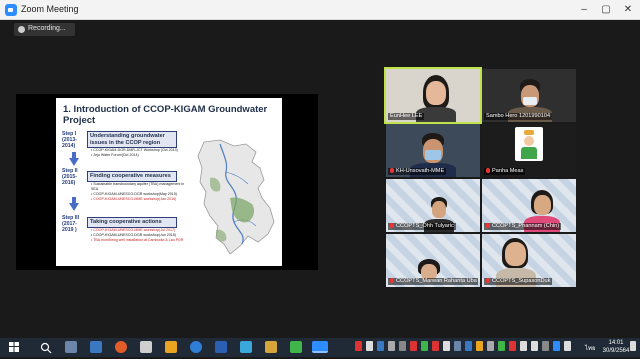  What do you see at coordinates (96, 347) in the screenshot?
I see `outlook-icon` at bounding box center [96, 347].